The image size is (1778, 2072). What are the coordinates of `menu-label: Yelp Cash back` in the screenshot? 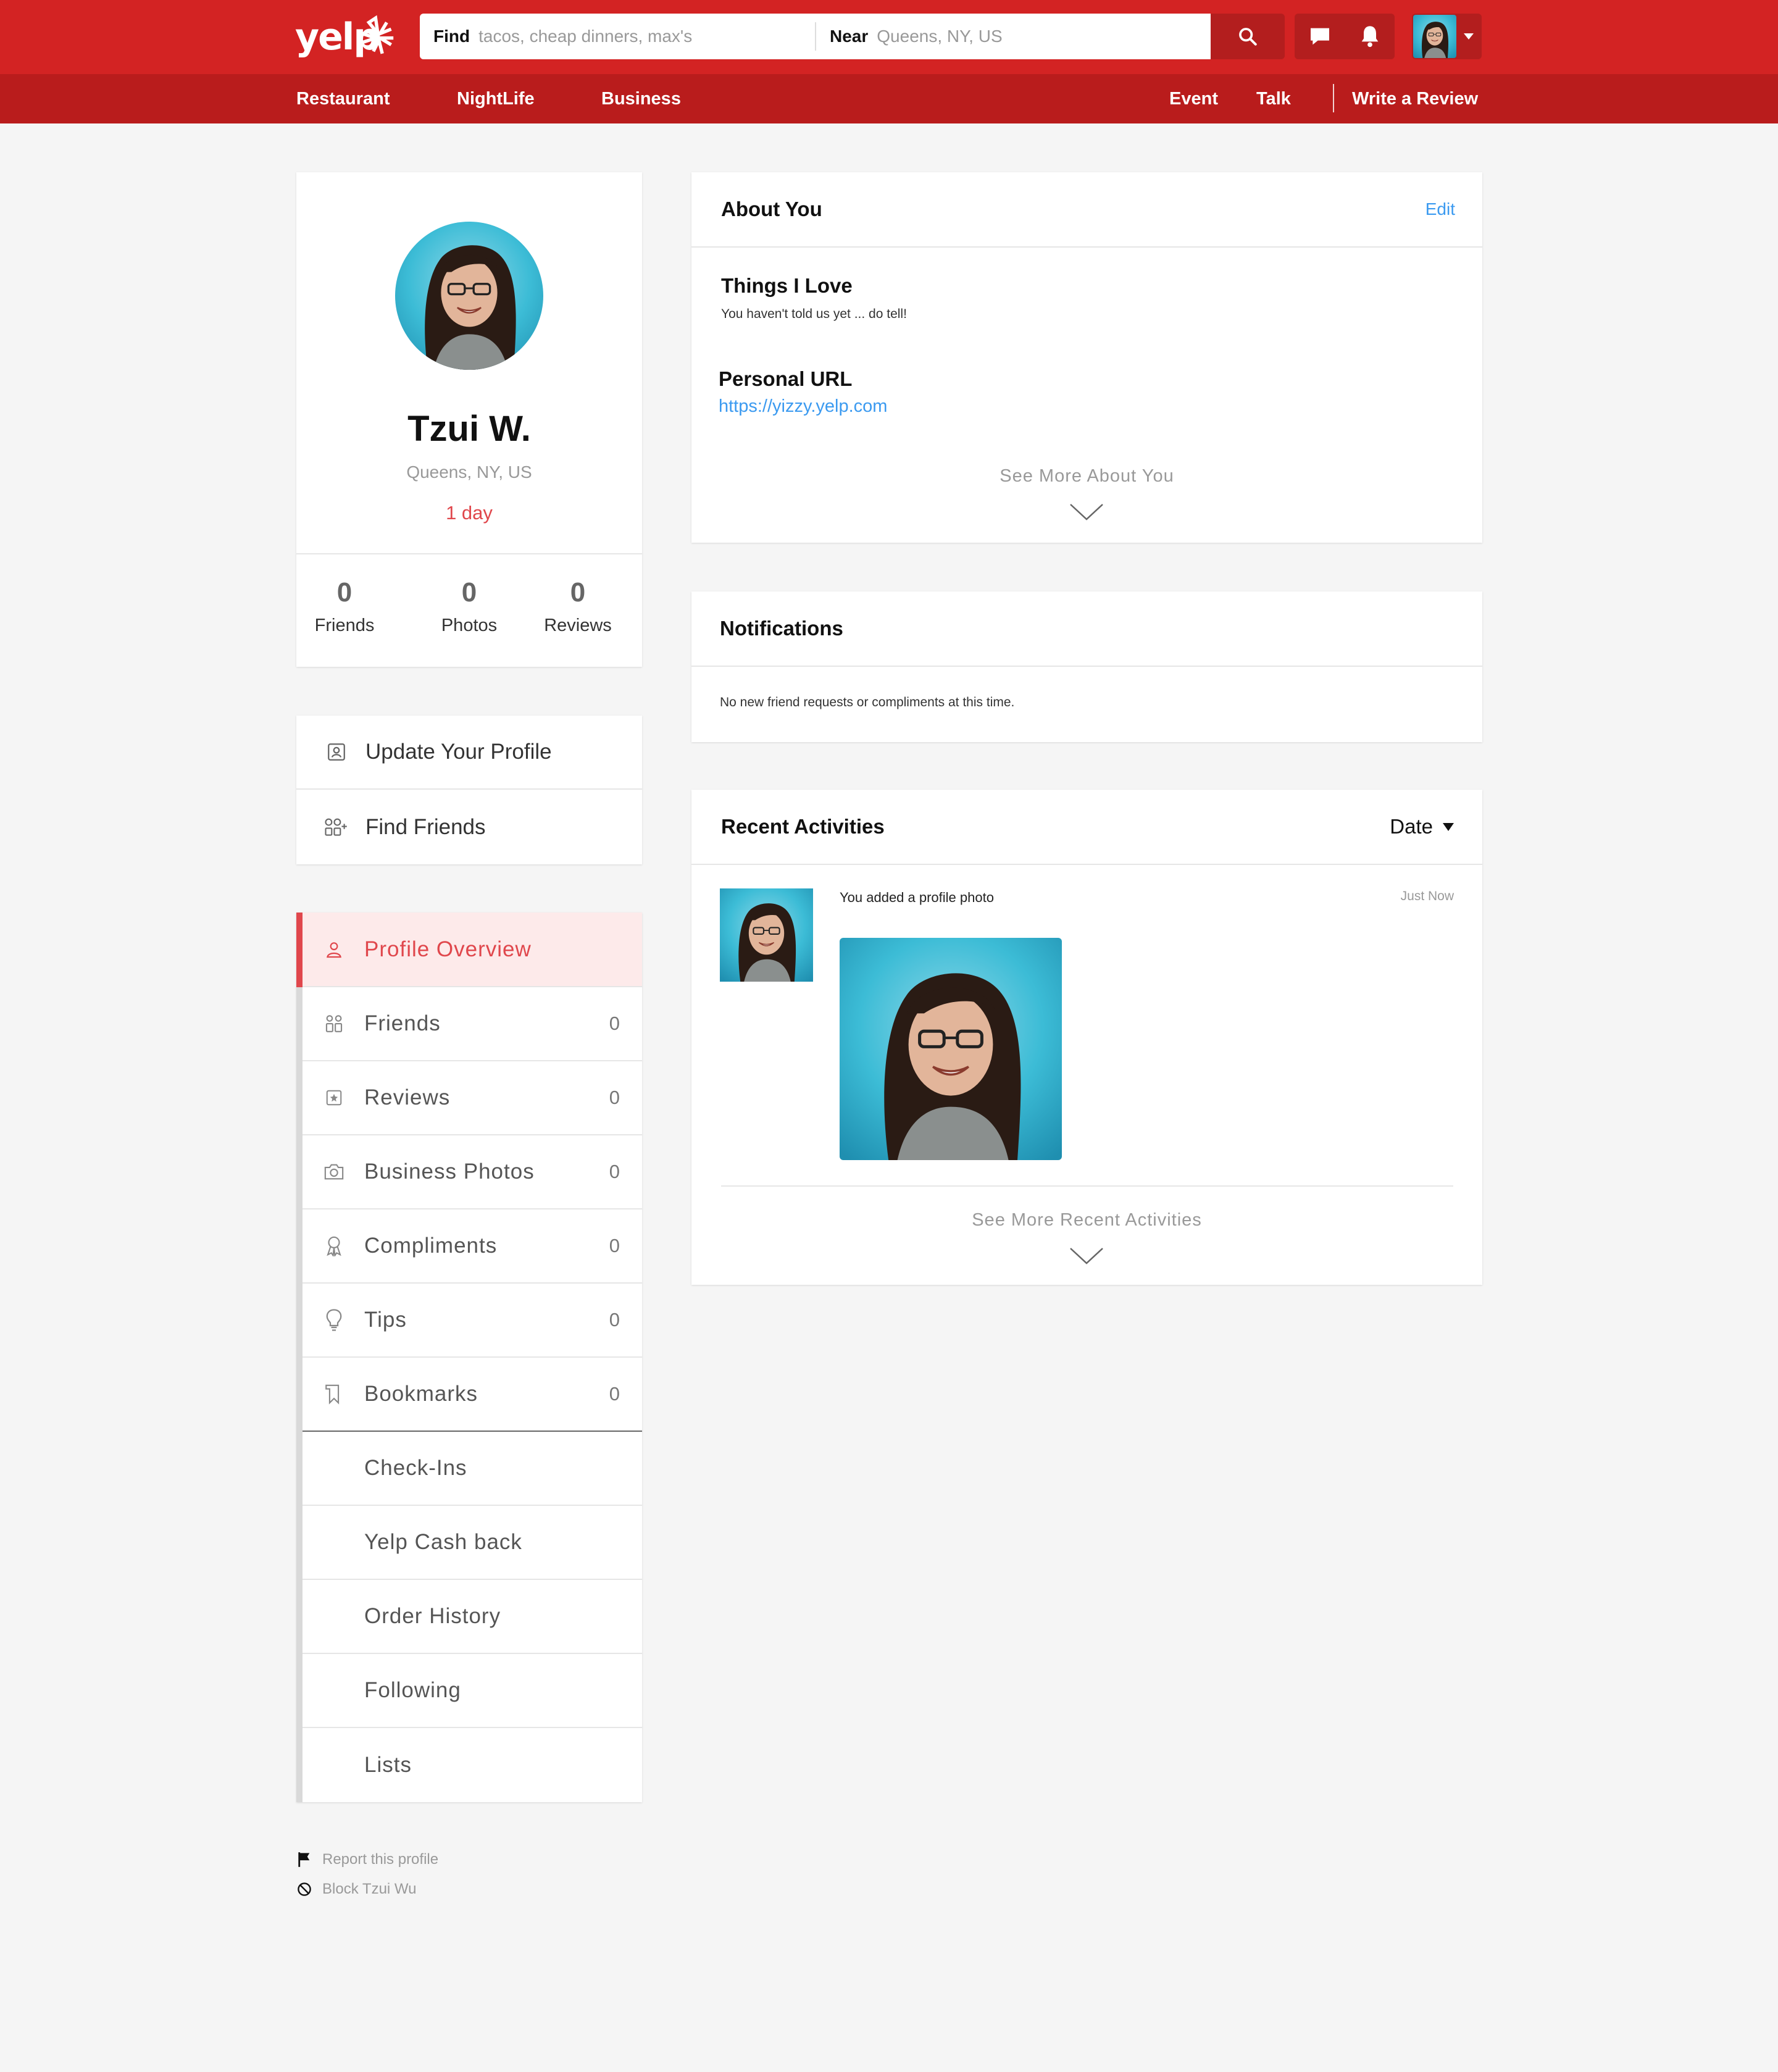 It's located at (443, 1542).